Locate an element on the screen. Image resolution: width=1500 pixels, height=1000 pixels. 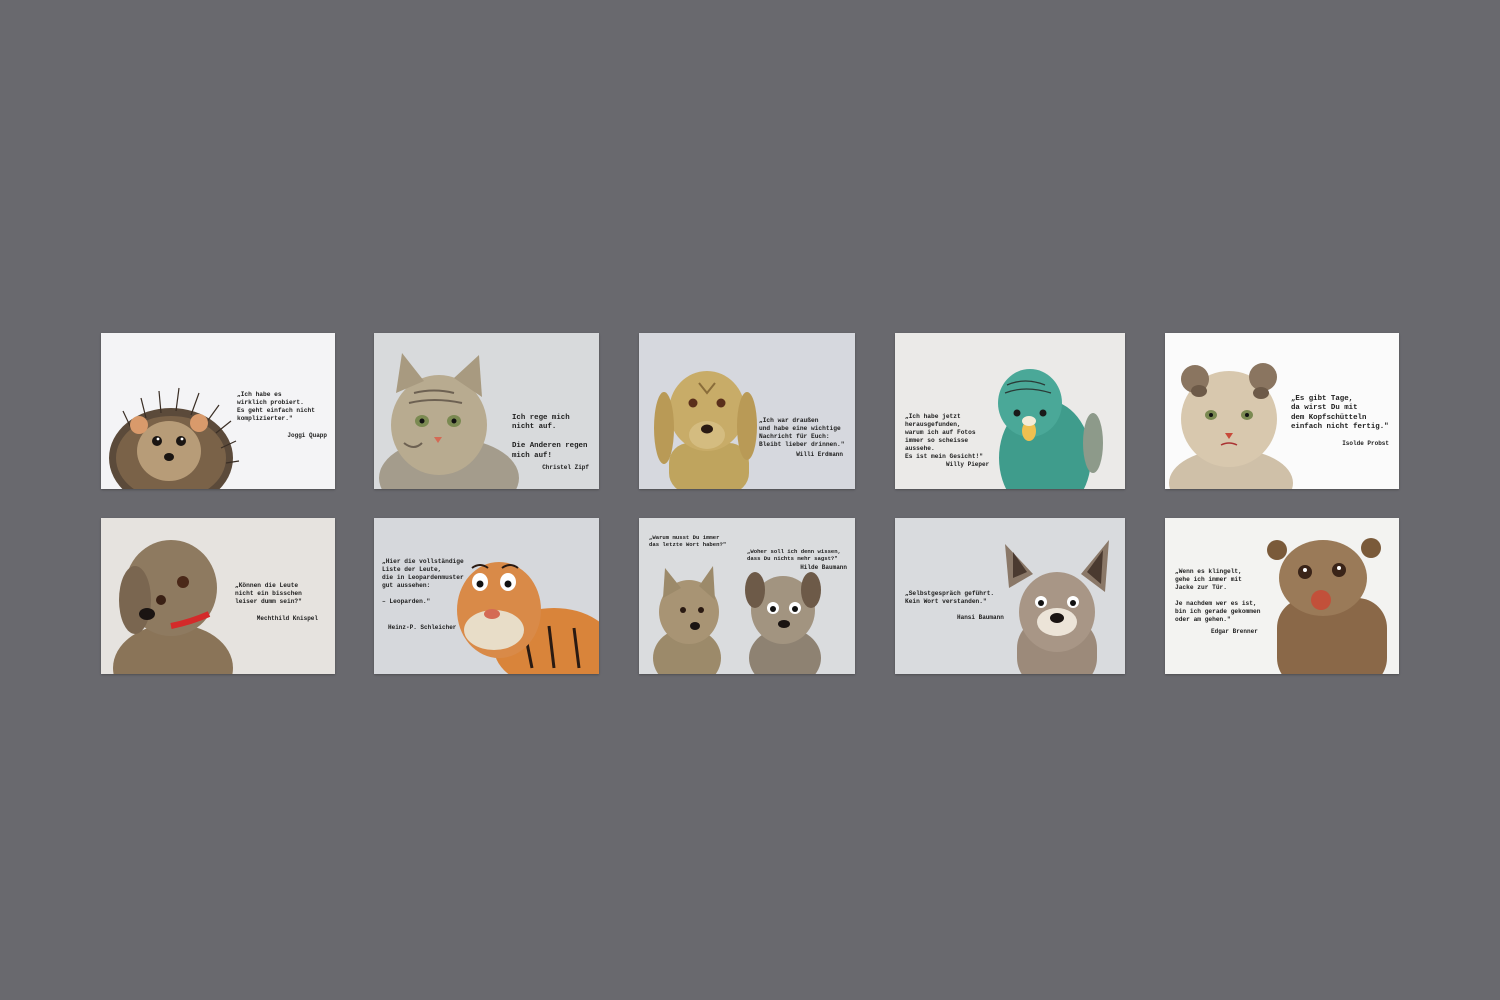
card-author: Heinz-P. Schleicher is located at coordinates (422, 627).